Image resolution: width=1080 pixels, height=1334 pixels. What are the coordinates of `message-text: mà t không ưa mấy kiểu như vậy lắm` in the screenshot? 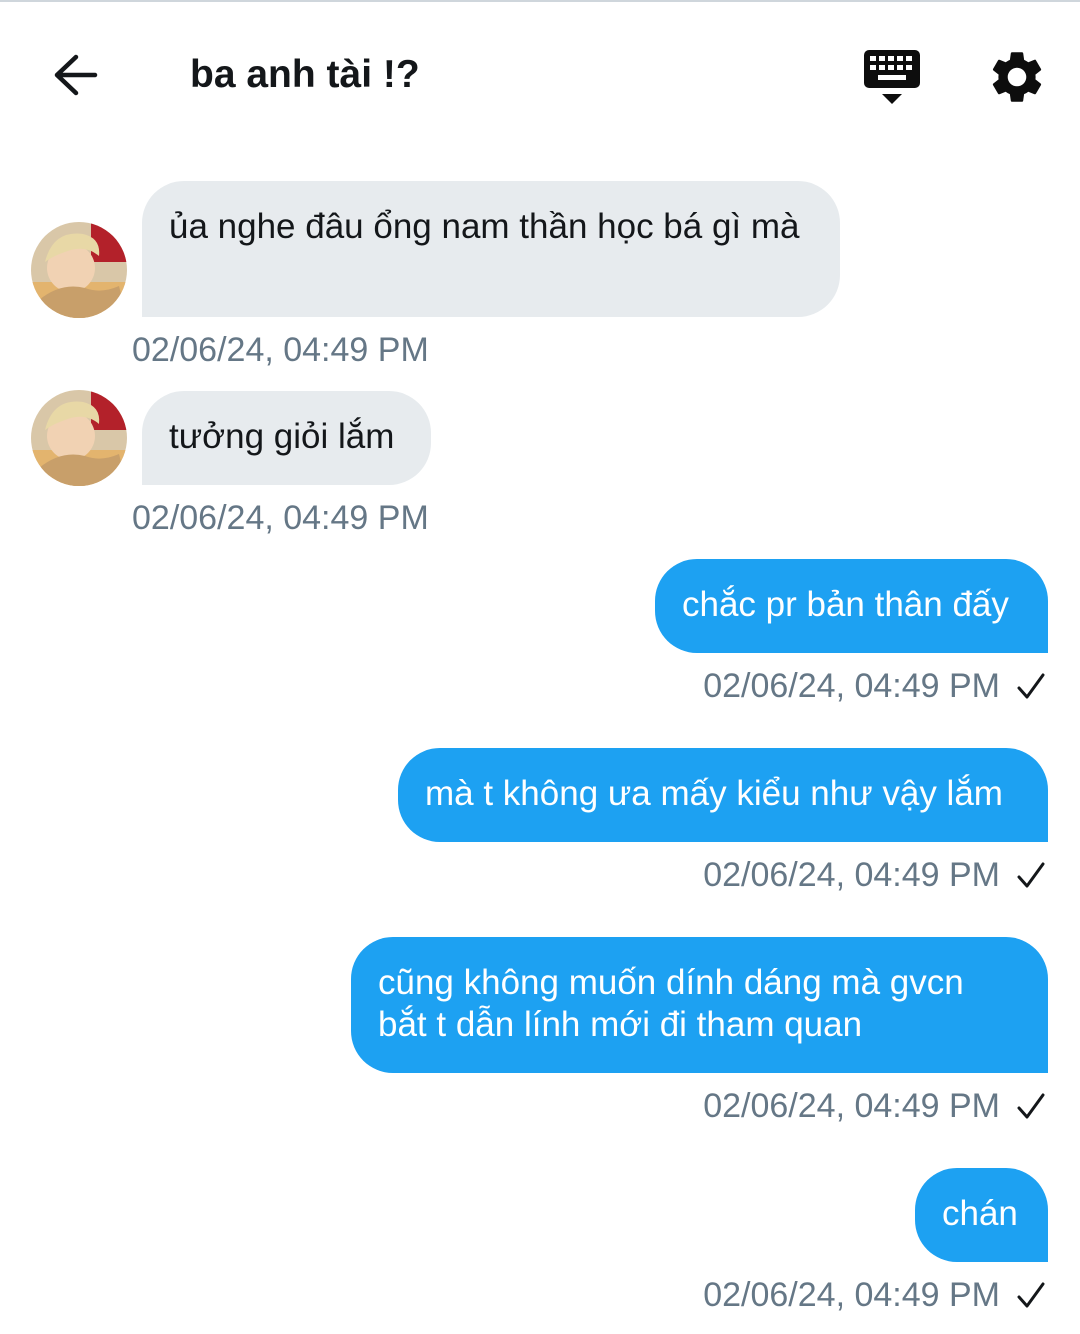 It's located at (714, 793).